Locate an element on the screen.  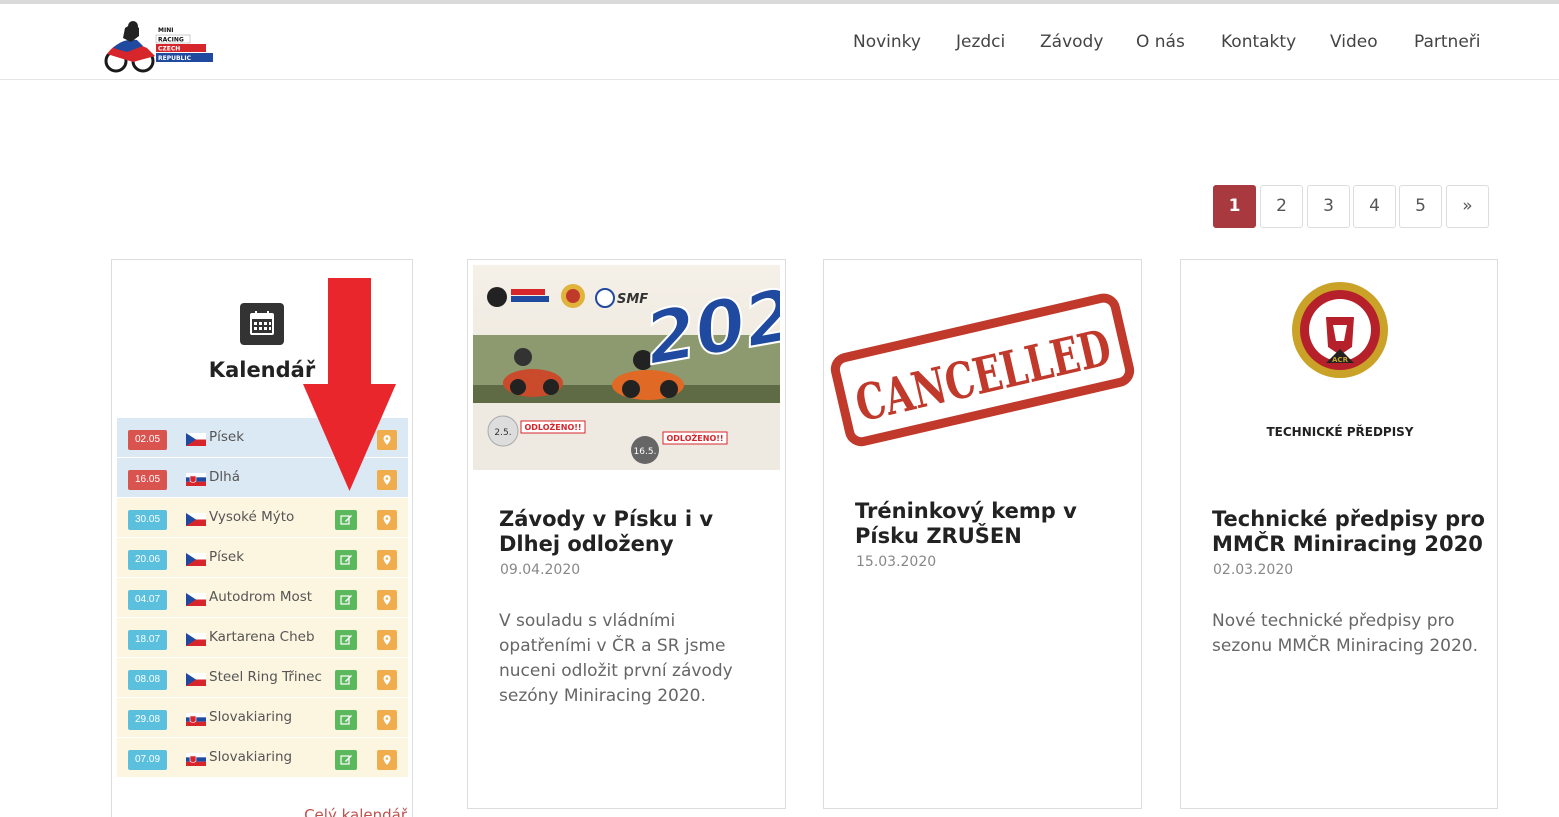
nav-item-o-nas: O nás is located at coordinates (1160, 42).